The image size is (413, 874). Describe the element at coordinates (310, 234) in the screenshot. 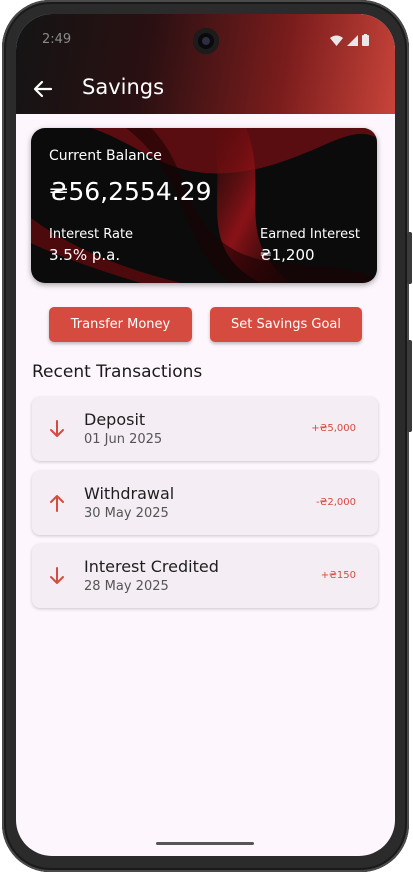

I see `earned-interest-label: Earned Interest` at that location.